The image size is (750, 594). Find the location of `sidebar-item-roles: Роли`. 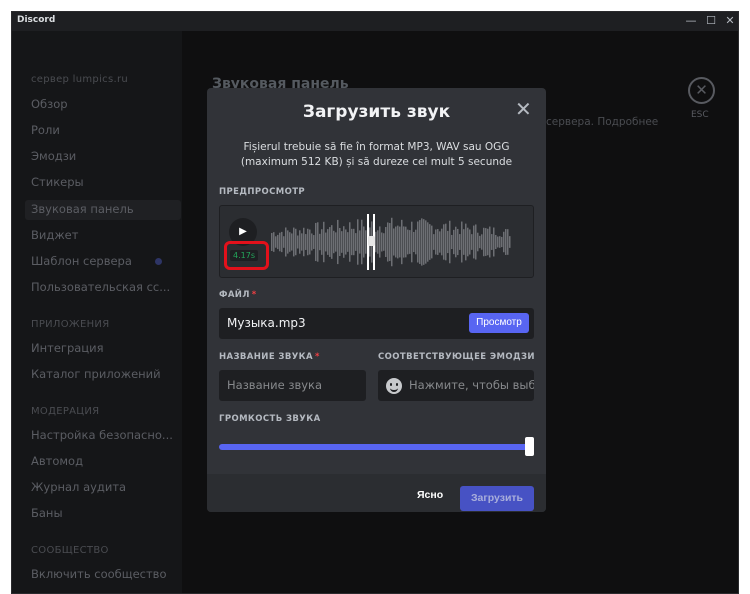

sidebar-item-roles: Роли is located at coordinates (45, 130).